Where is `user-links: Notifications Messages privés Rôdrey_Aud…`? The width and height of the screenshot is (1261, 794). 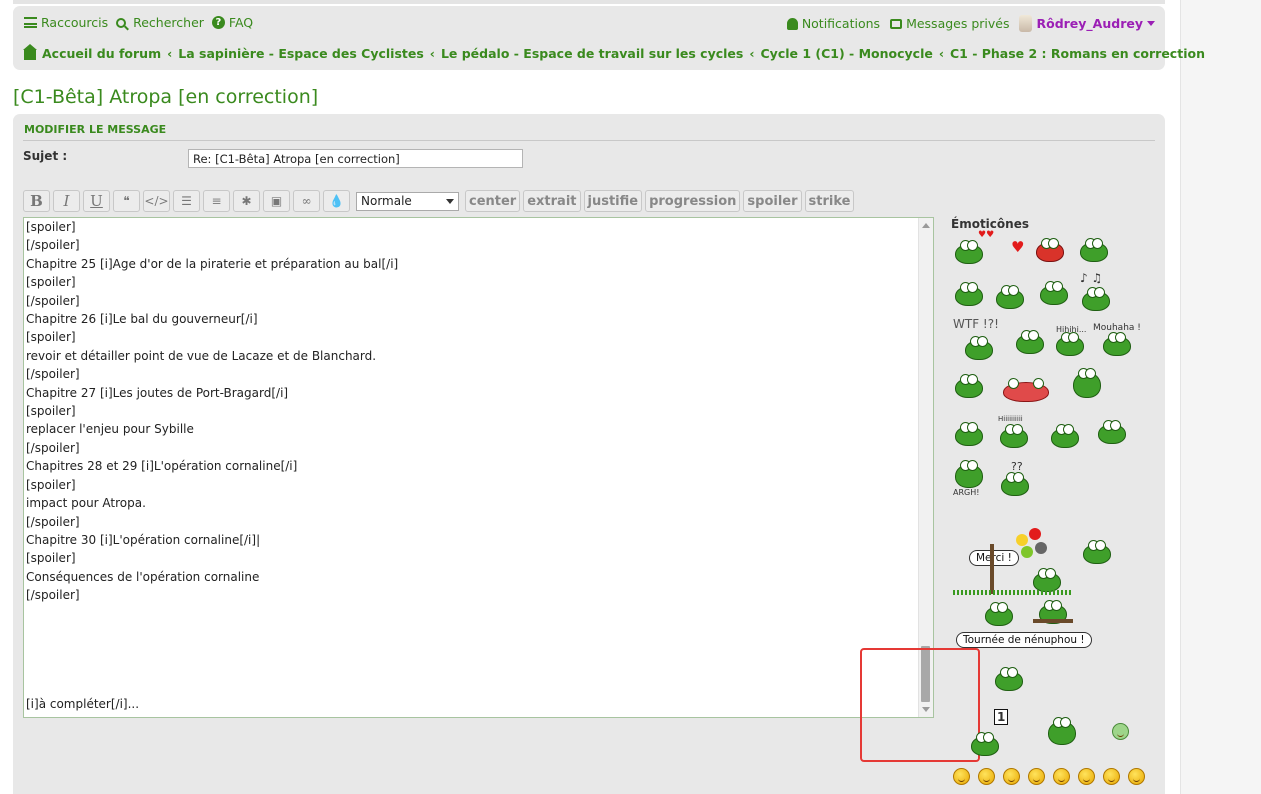 user-links: Notifications Messages privés Rôdrey_Aud… is located at coordinates (970, 23).